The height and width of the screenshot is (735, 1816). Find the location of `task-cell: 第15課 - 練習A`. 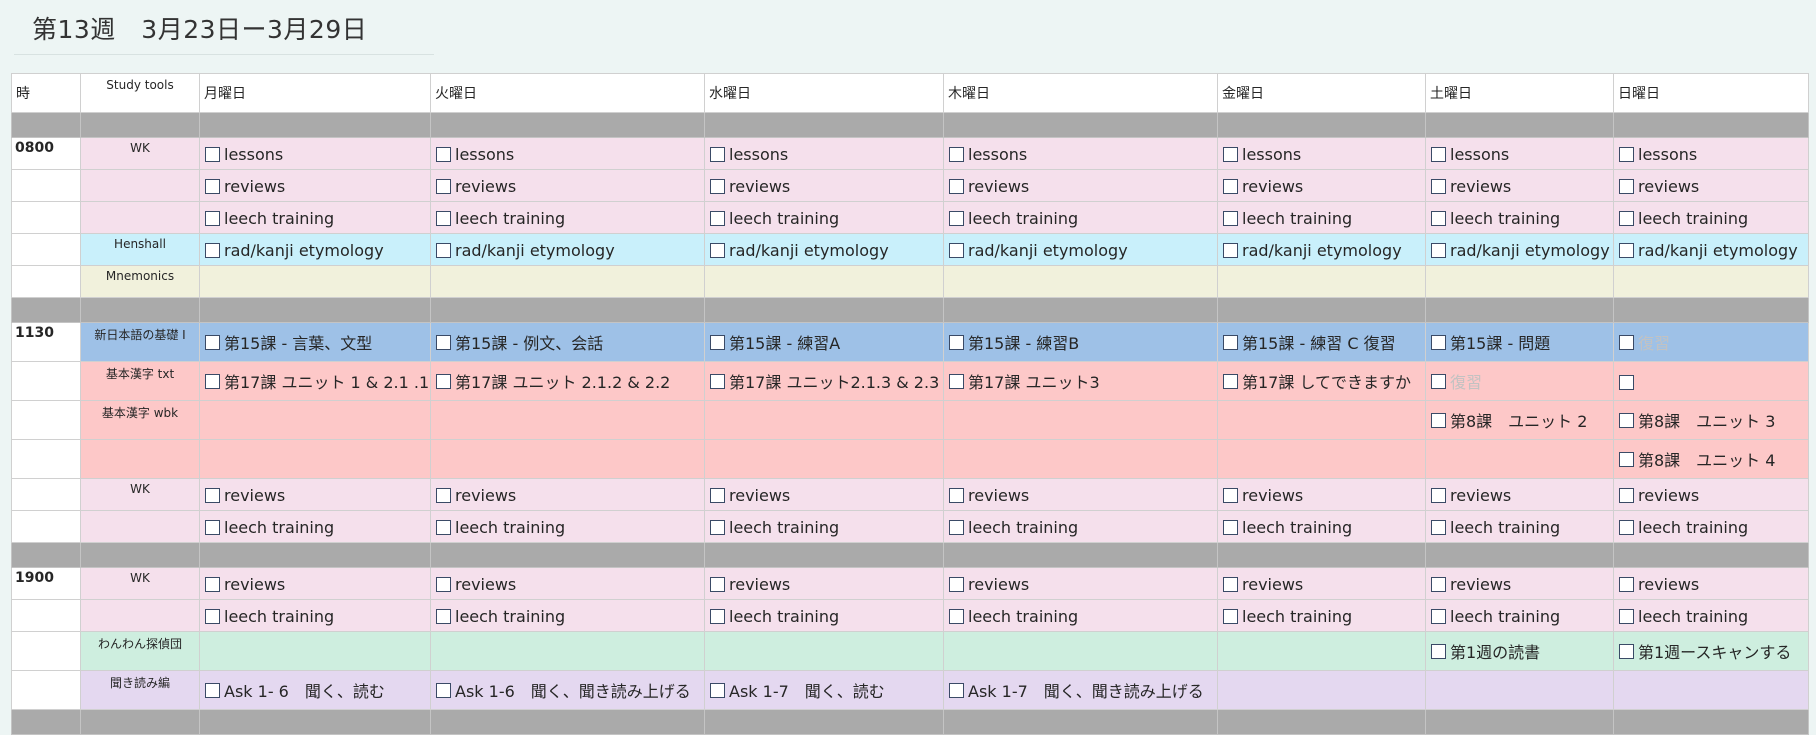

task-cell: 第15課 - 練習A is located at coordinates (824, 342).